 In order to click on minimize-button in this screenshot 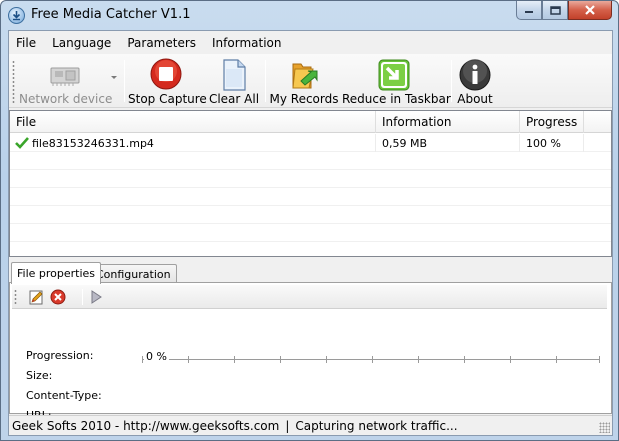, I will do `click(529, 10)`.